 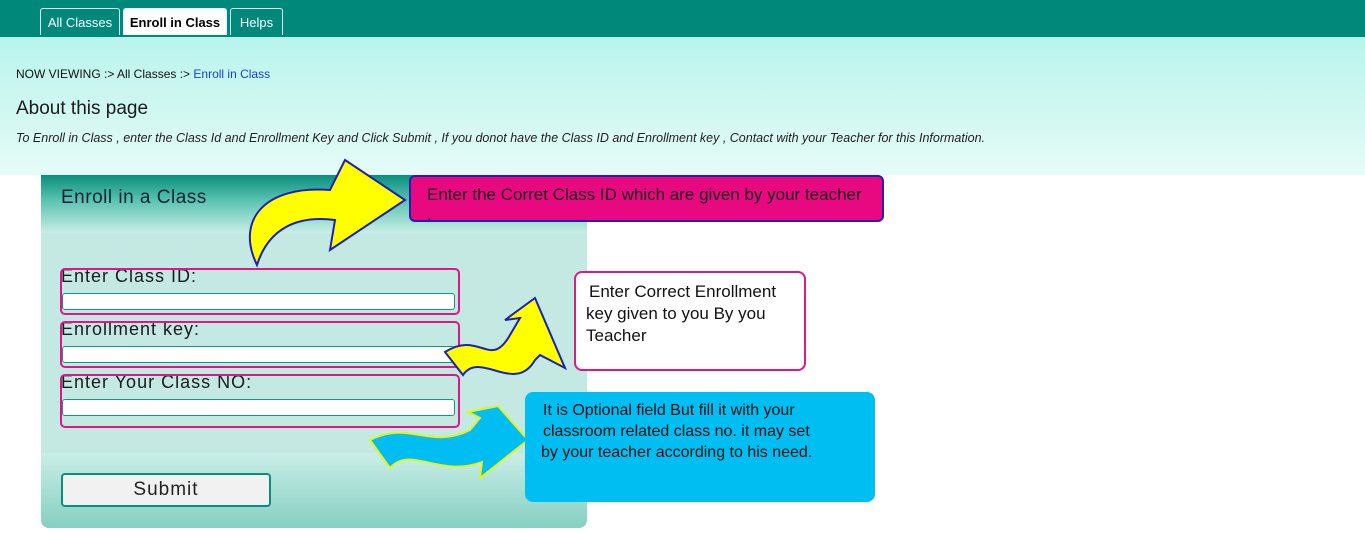 I want to click on callout-line: key given to you By you, so click(x=676, y=313).